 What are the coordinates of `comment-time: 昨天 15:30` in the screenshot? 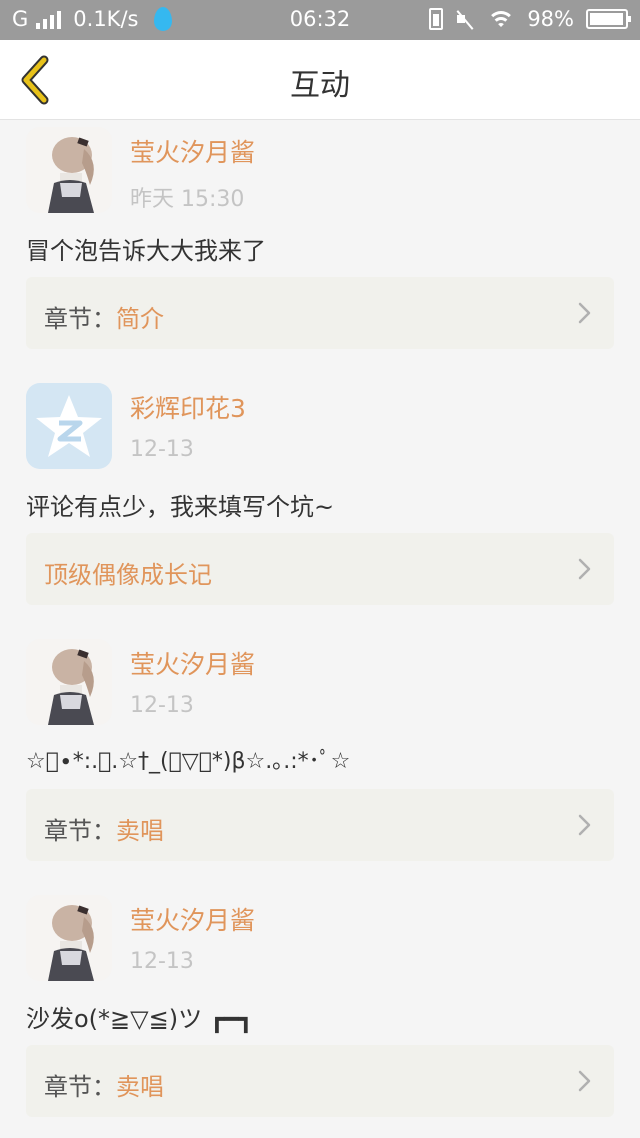 It's located at (187, 199).